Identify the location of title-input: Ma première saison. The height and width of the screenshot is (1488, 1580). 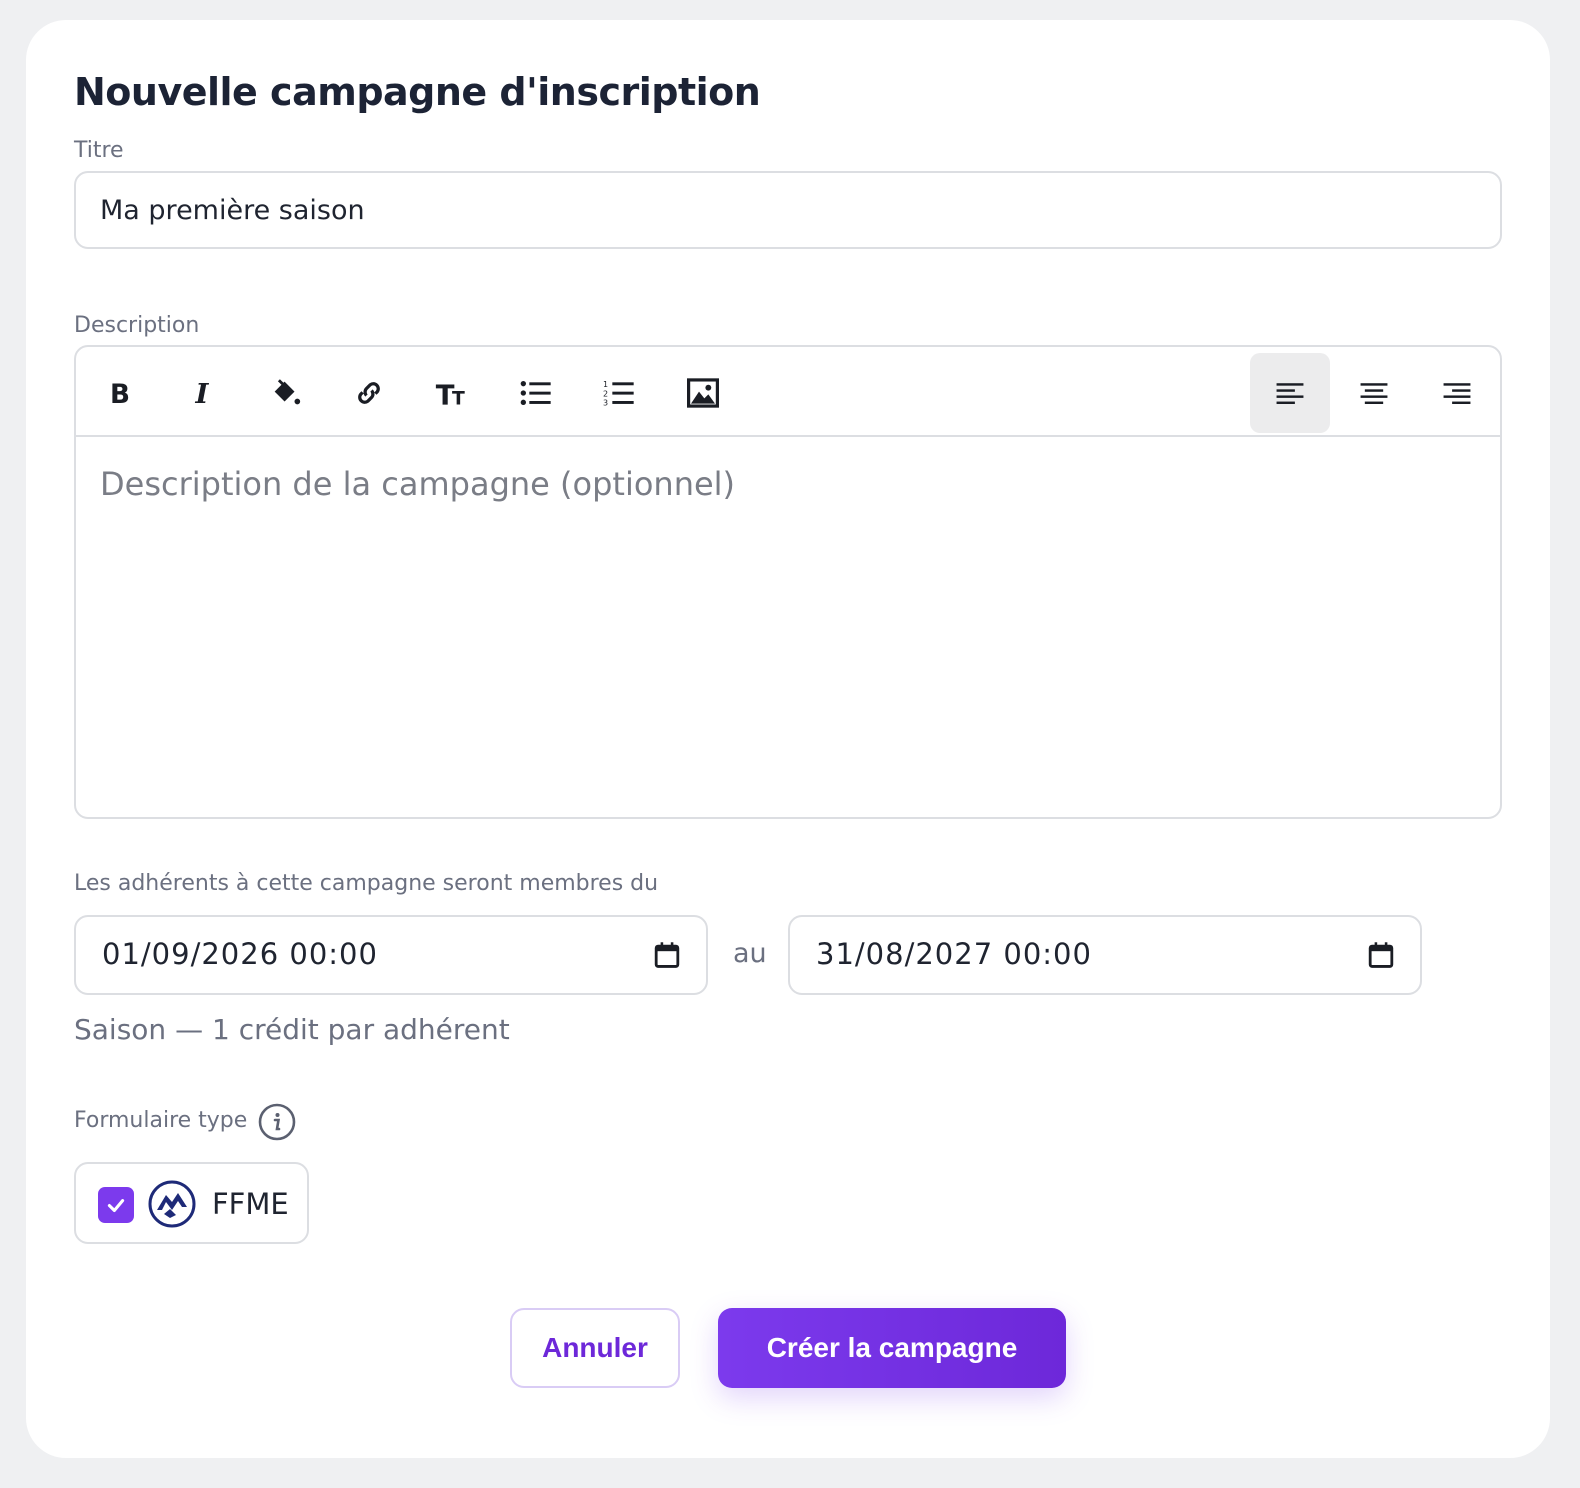
(788, 210).